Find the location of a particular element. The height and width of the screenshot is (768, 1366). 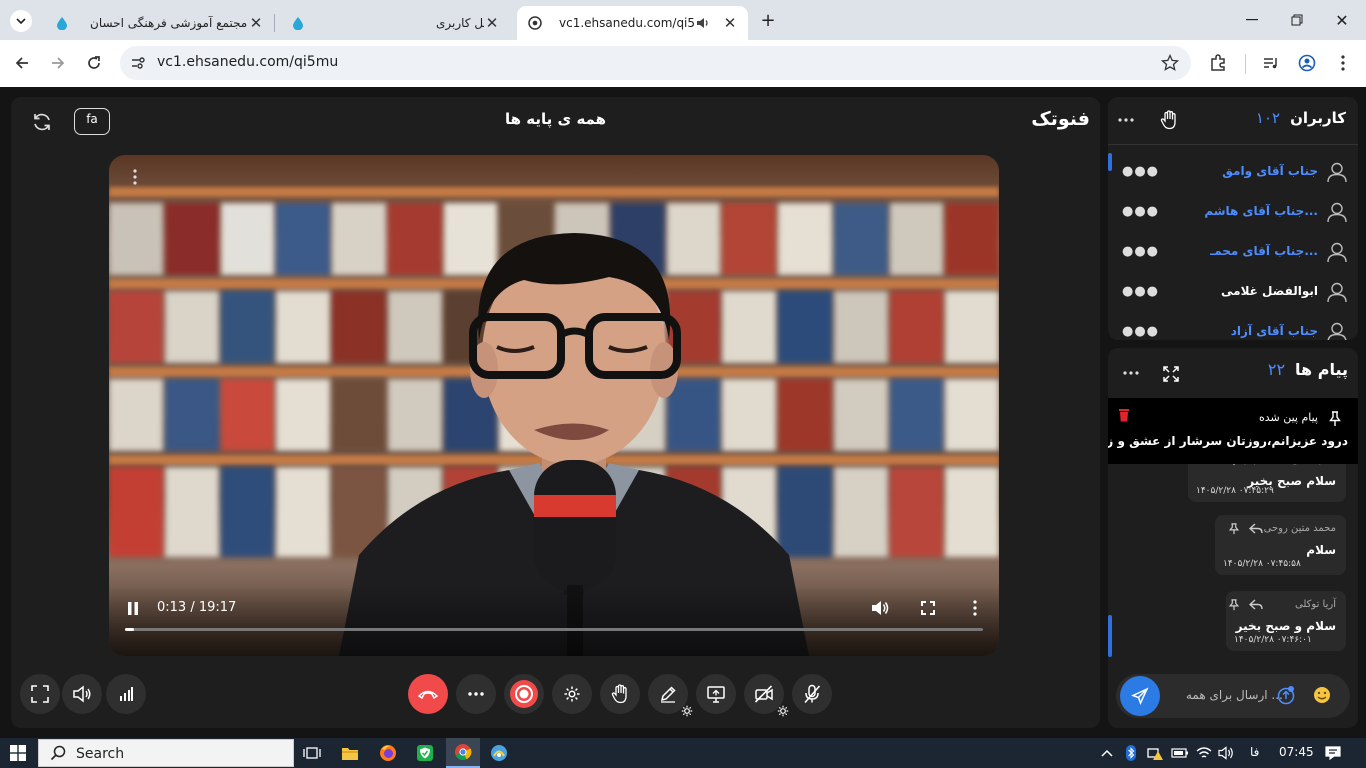

microphone-off-button is located at coordinates (812, 694).